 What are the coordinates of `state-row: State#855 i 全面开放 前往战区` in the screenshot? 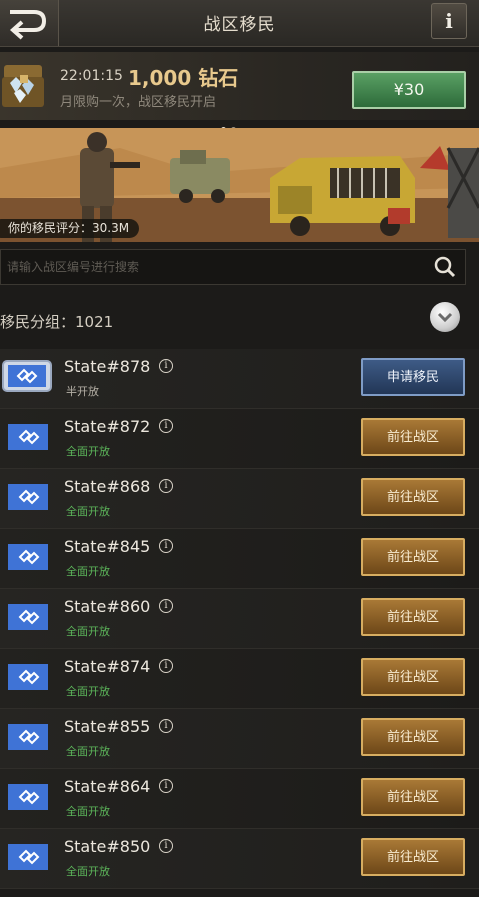 It's located at (239, 739).